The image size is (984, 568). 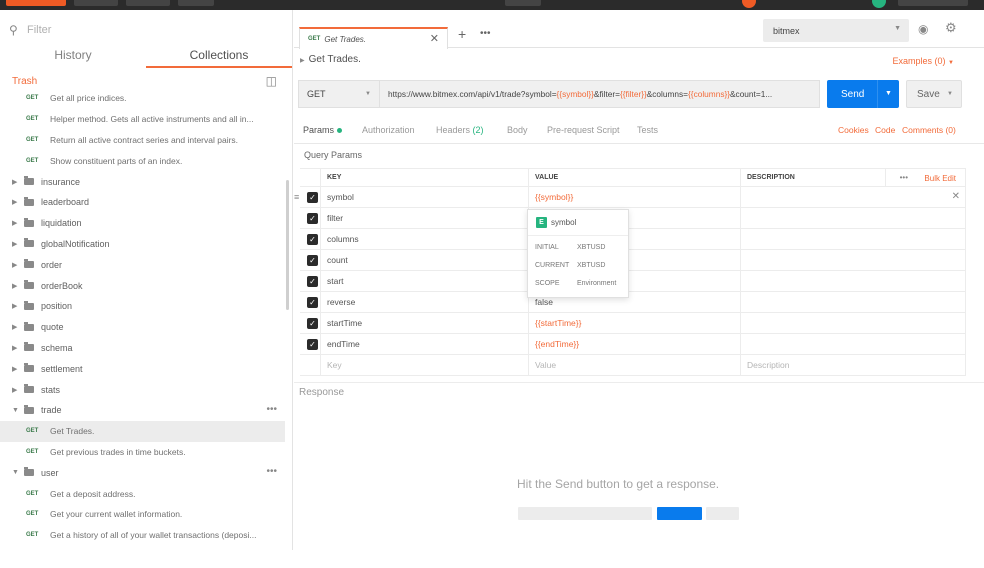 I want to click on folder-item: ▶ quote, so click(x=142, y=327).